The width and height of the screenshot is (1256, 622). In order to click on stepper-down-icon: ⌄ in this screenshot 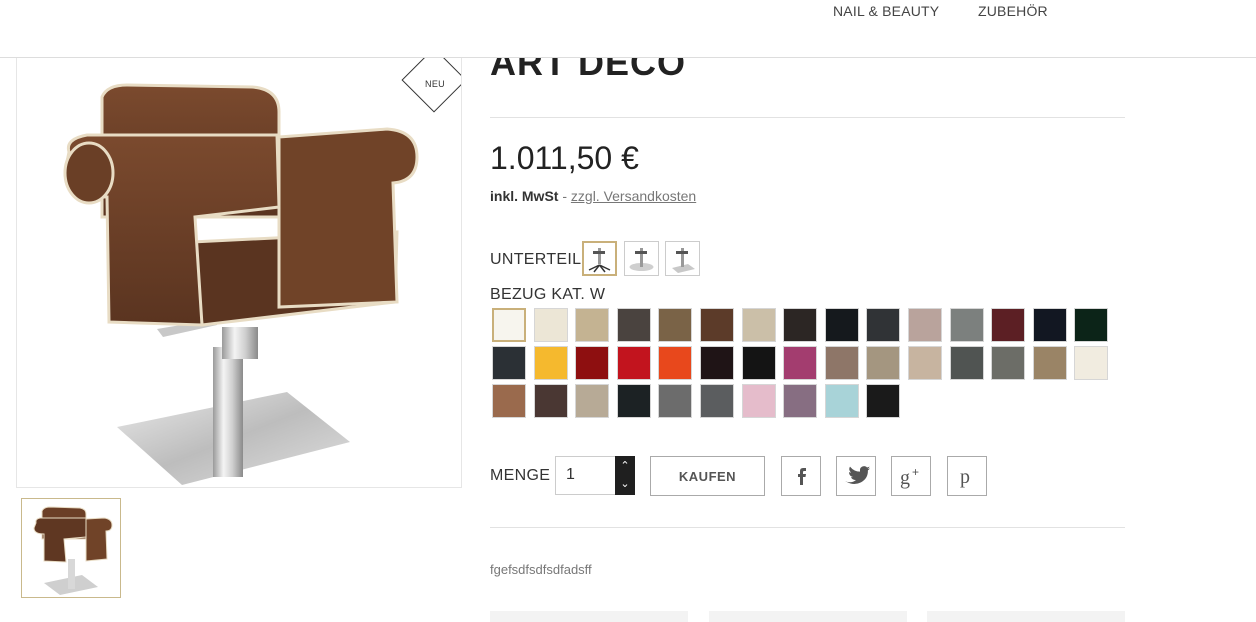, I will do `click(625, 484)`.